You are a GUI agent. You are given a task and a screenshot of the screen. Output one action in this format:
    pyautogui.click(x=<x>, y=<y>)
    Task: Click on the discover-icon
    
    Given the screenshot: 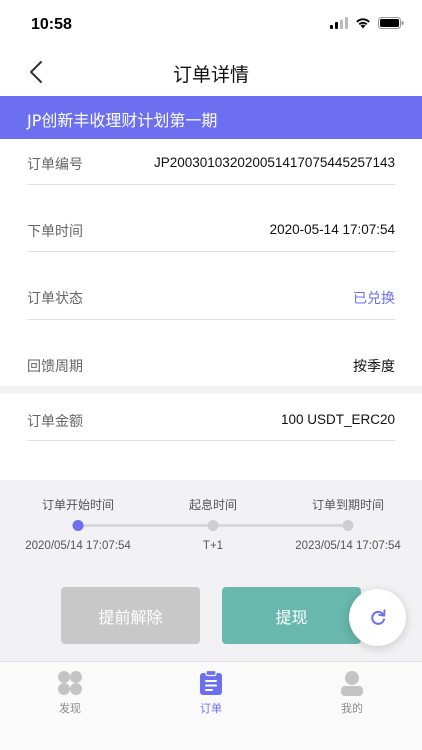 What is the action you would take?
    pyautogui.click(x=70, y=683)
    